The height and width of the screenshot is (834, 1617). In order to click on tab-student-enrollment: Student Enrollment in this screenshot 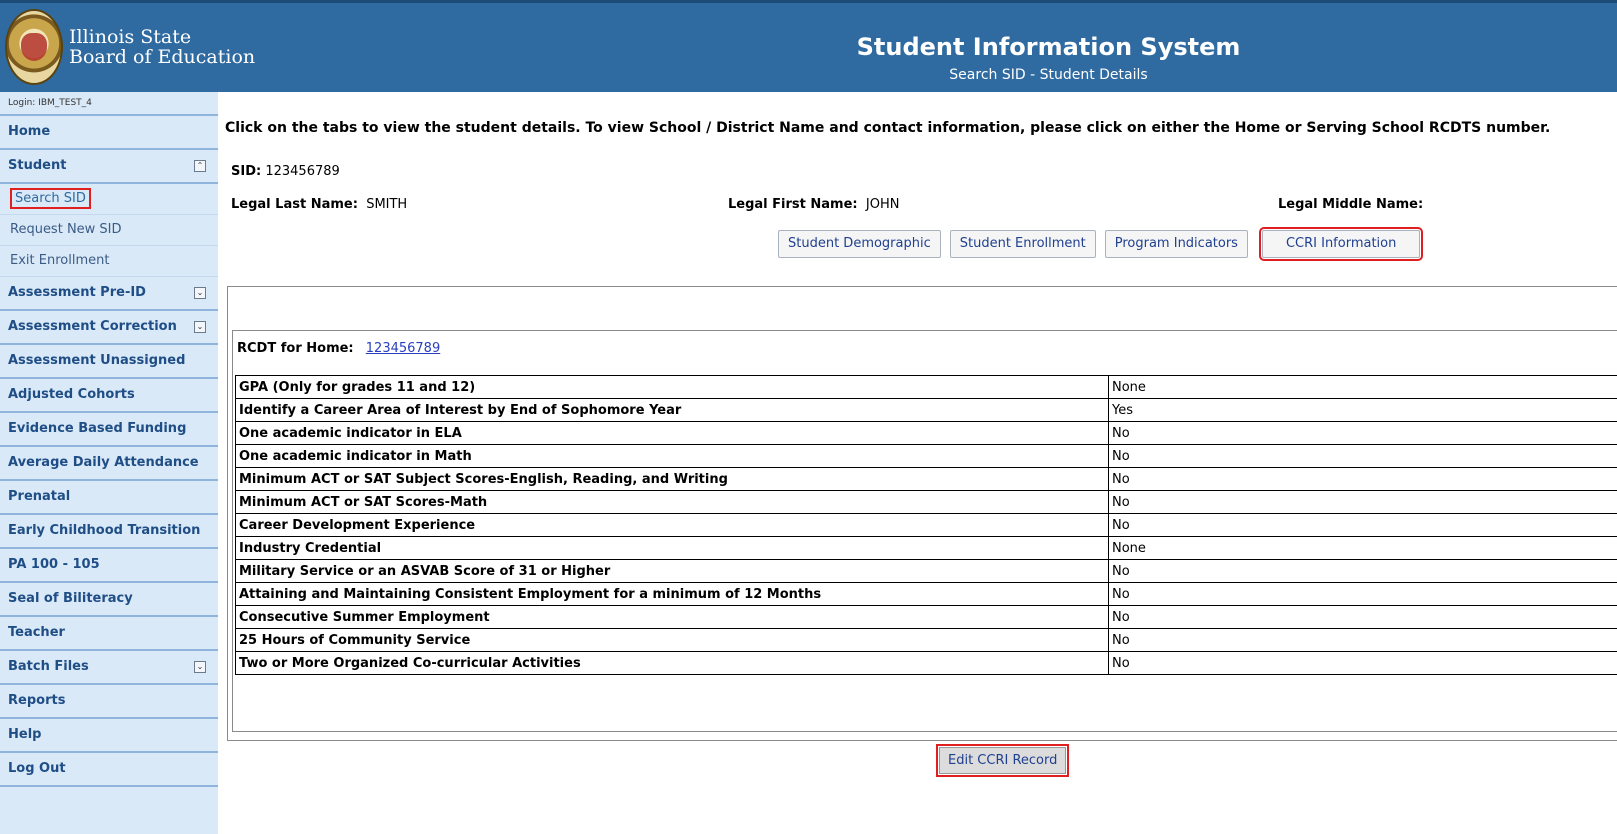, I will do `click(1022, 244)`.